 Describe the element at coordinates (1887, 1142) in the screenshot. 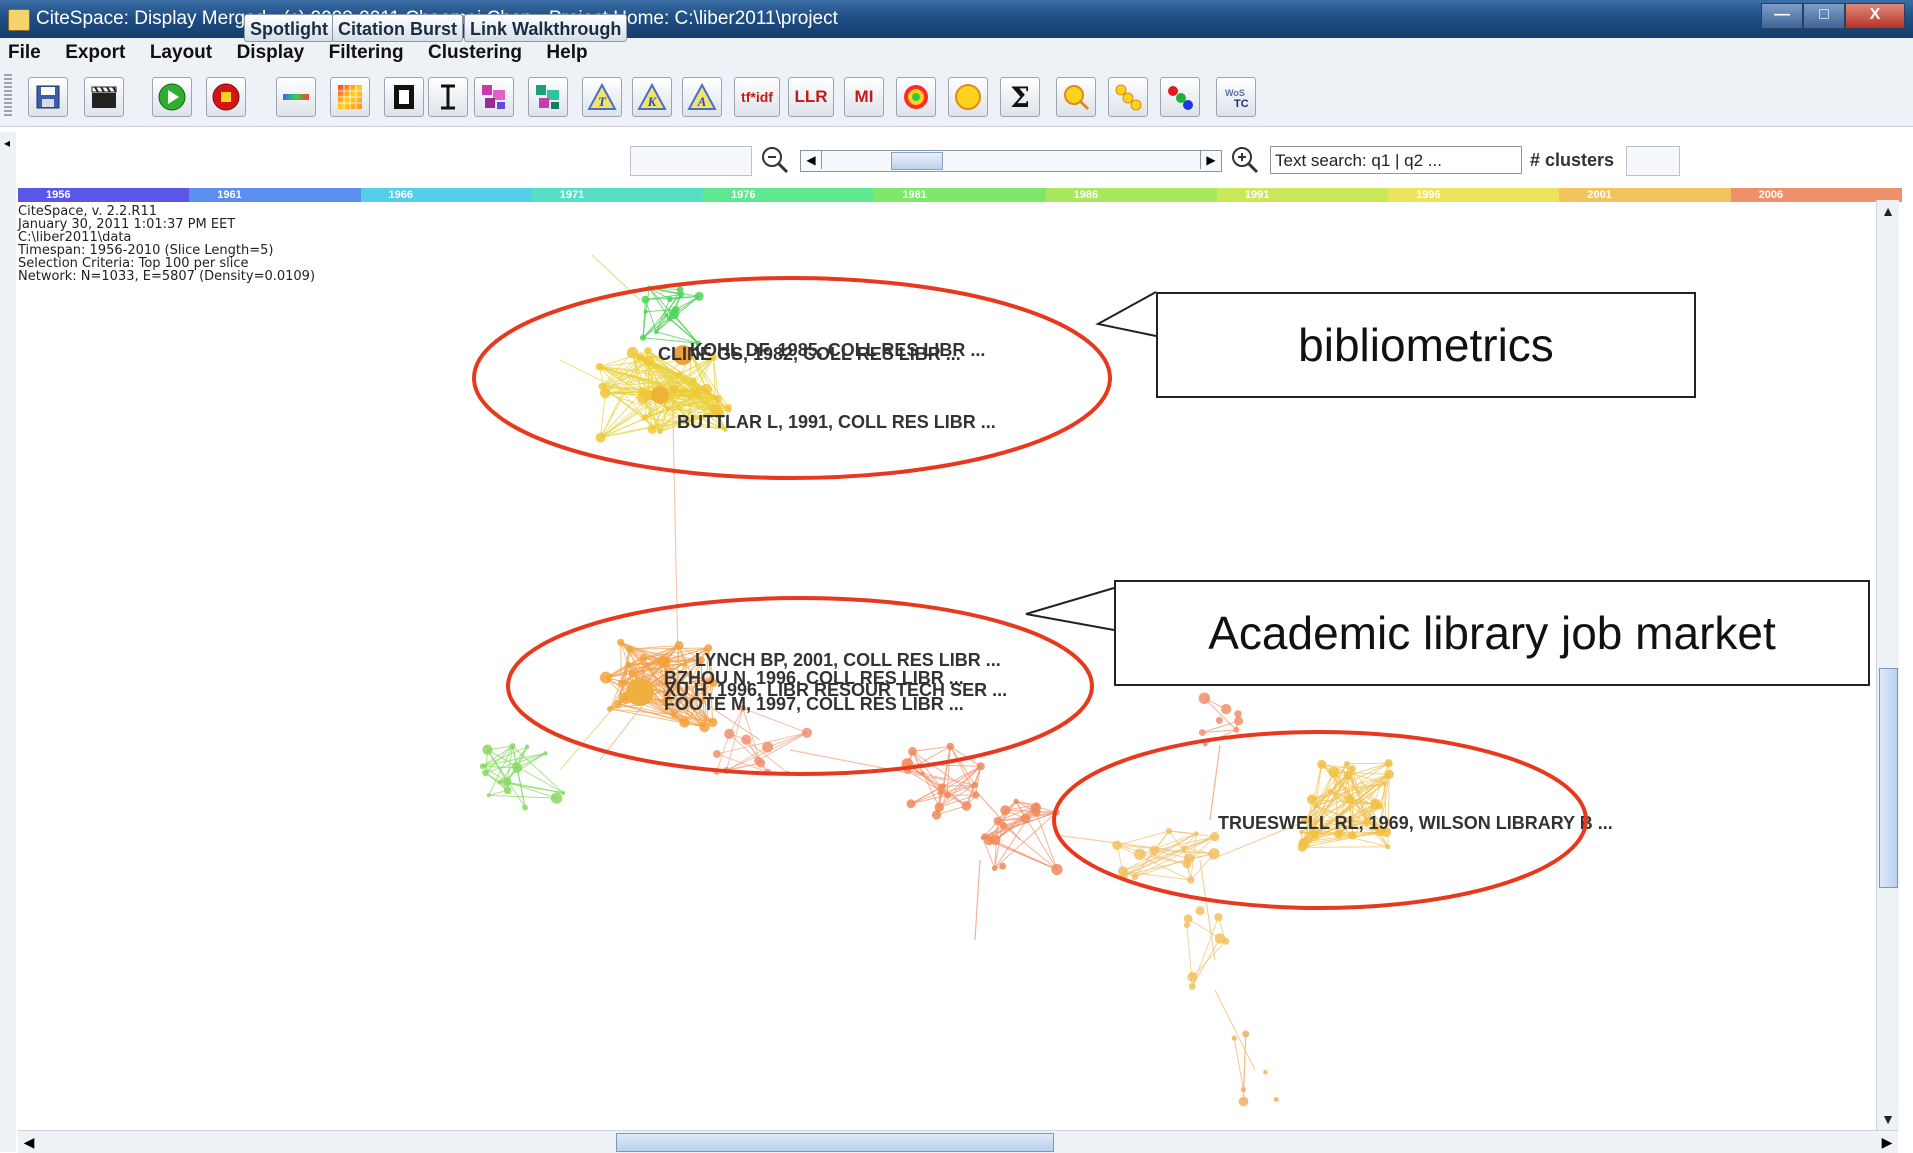

I see `scroll-right-arrow: ▶` at that location.